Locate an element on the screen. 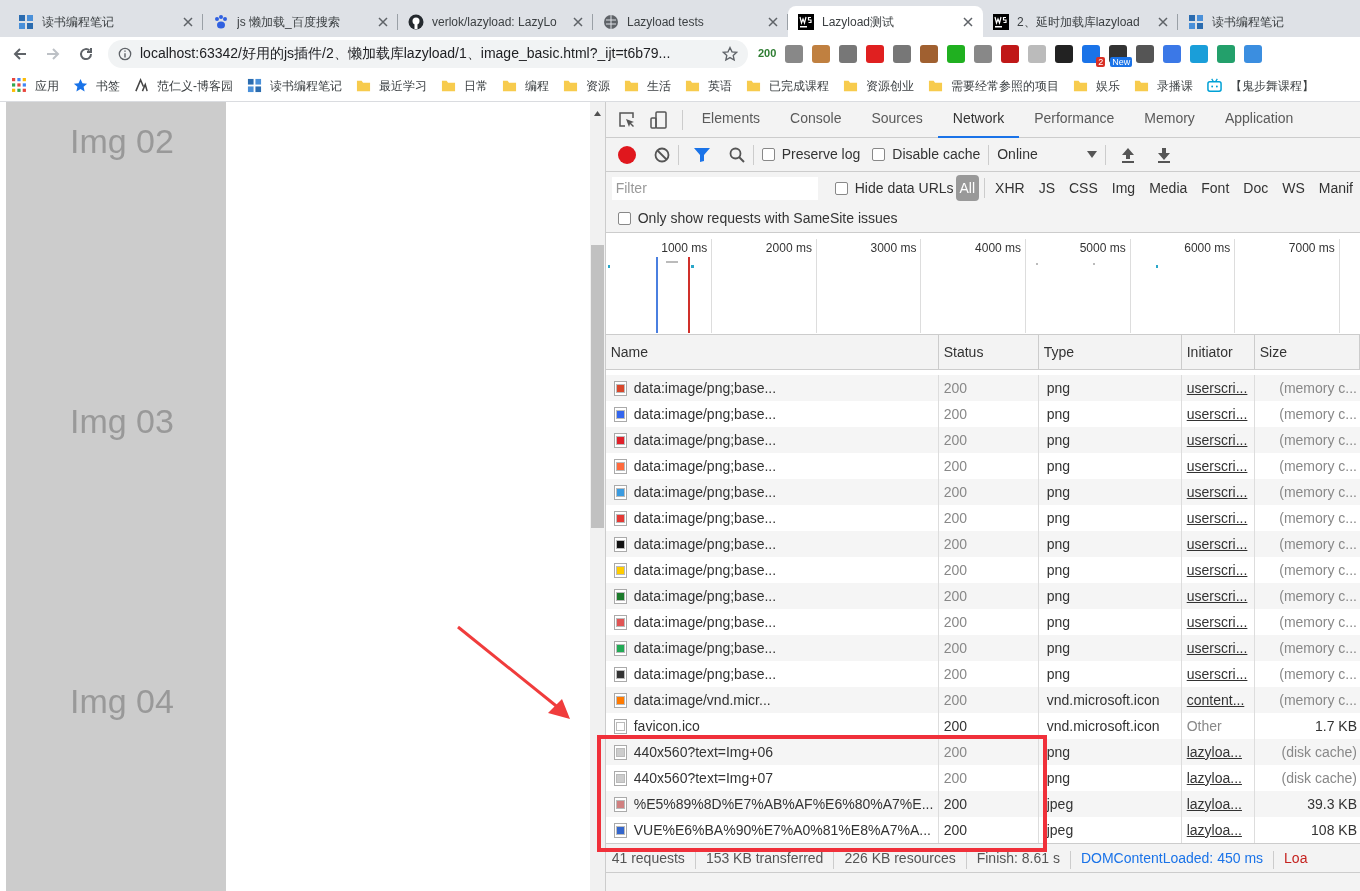 The image size is (1360, 891). bookmark-item: 应用 is located at coordinates (35, 85).